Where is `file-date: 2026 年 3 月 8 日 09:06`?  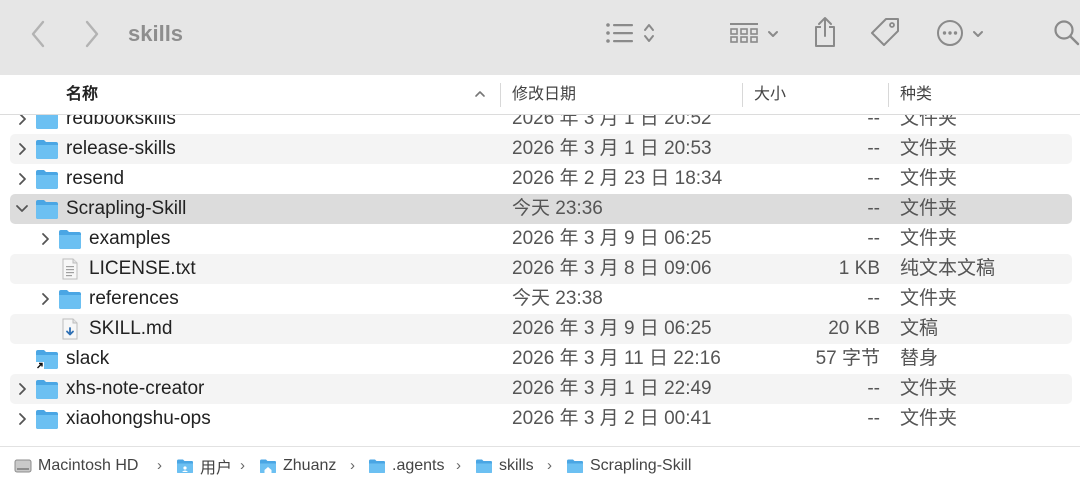 file-date: 2026 年 3 月 8 日 09:06 is located at coordinates (612, 268).